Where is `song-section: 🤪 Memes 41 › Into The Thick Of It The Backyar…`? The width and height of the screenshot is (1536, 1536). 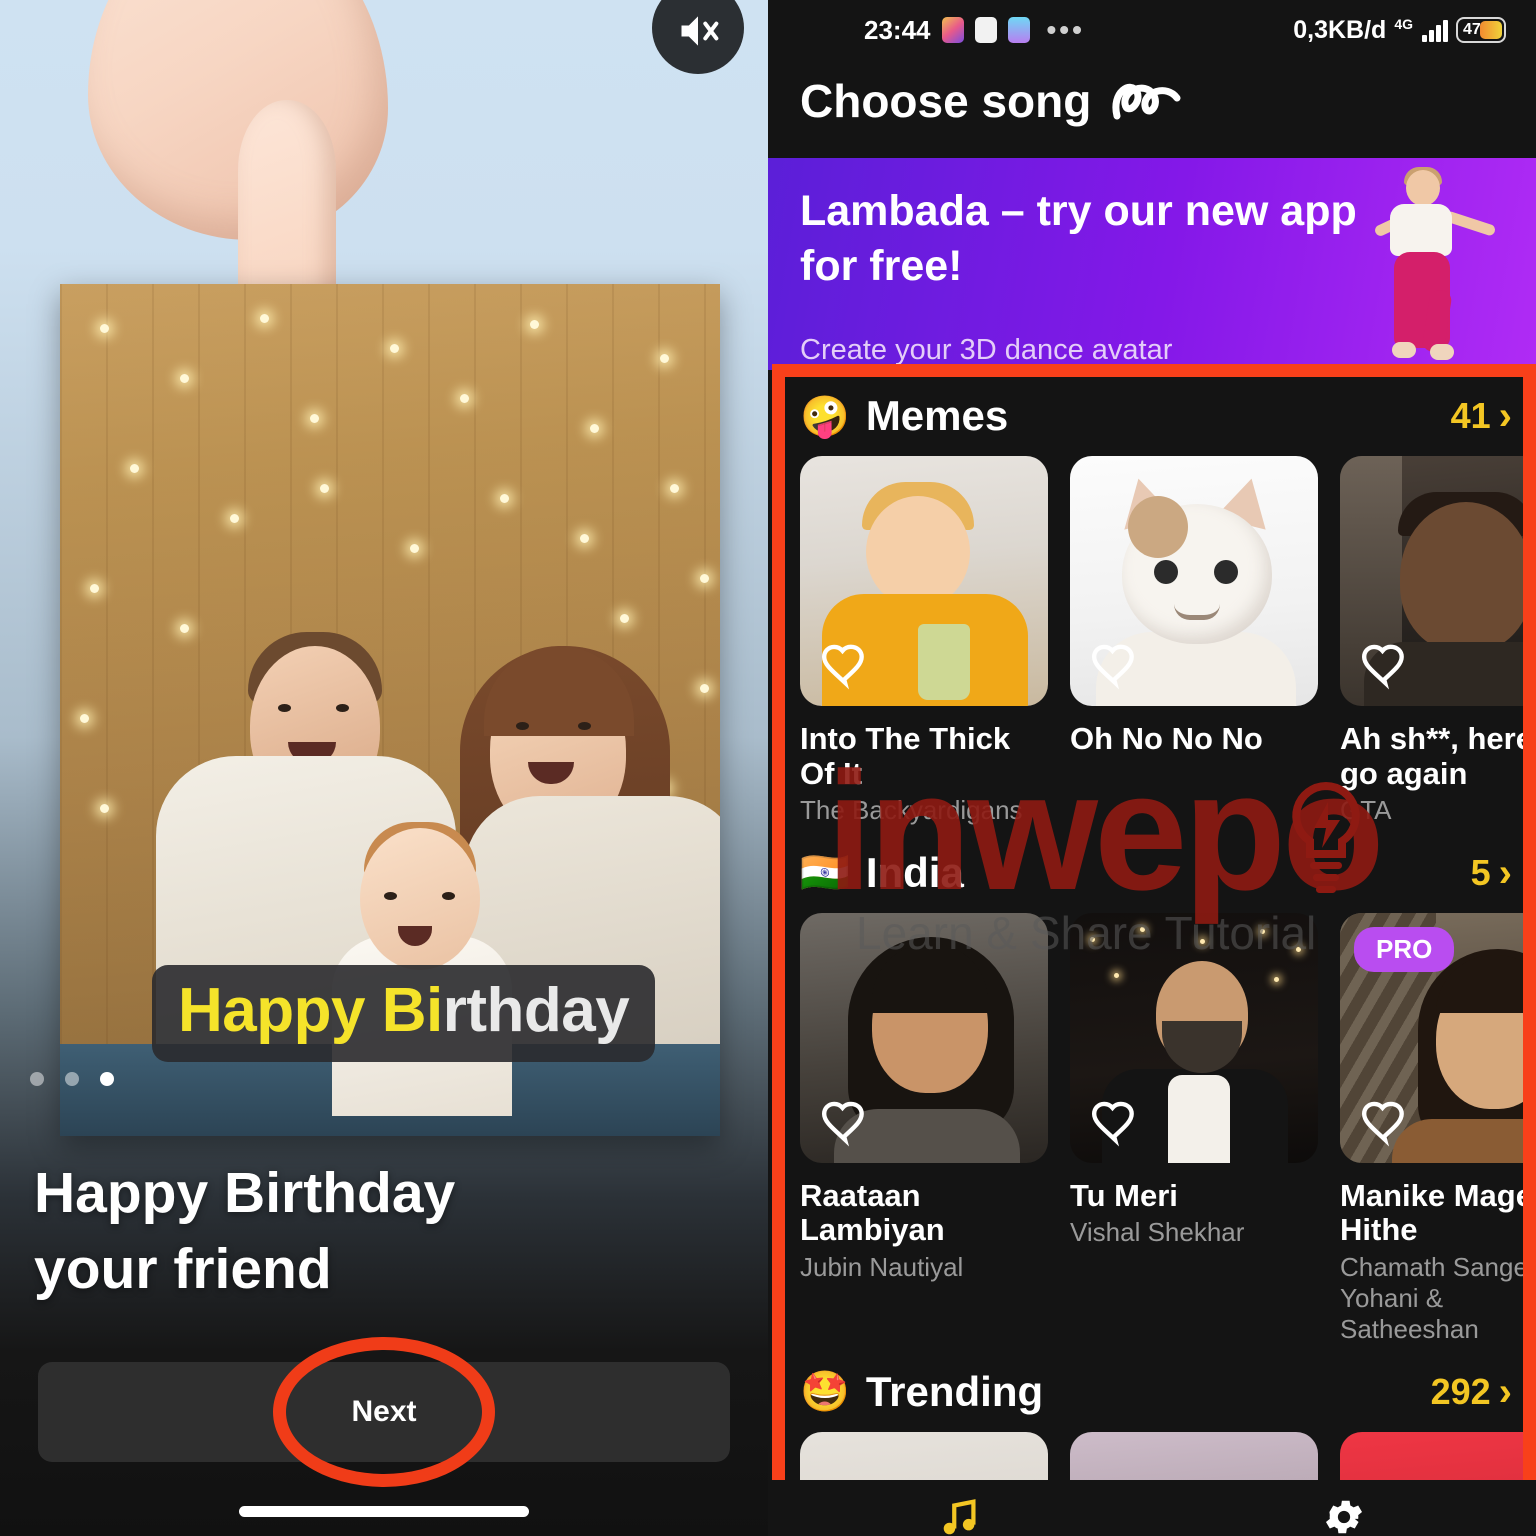 song-section: 🤪 Memes 41 › Into The Thick Of It The Backyar… is located at coordinates (1152, 598).